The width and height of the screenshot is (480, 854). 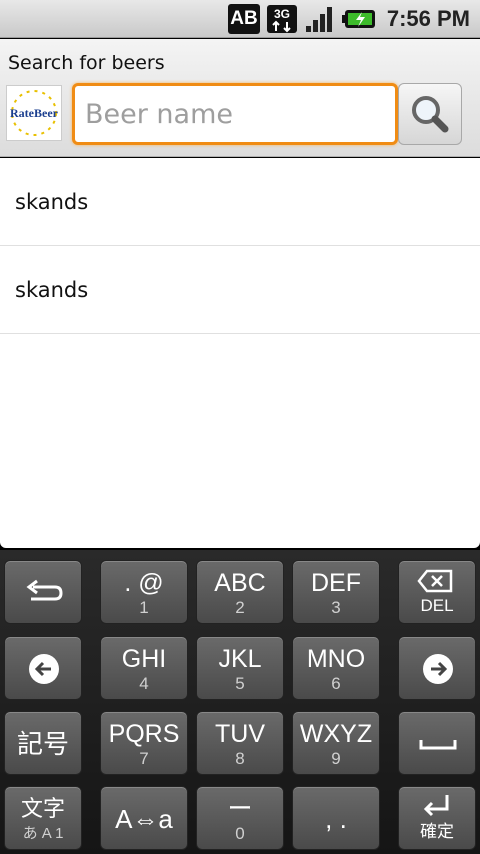 I want to click on search-button, so click(x=430, y=114).